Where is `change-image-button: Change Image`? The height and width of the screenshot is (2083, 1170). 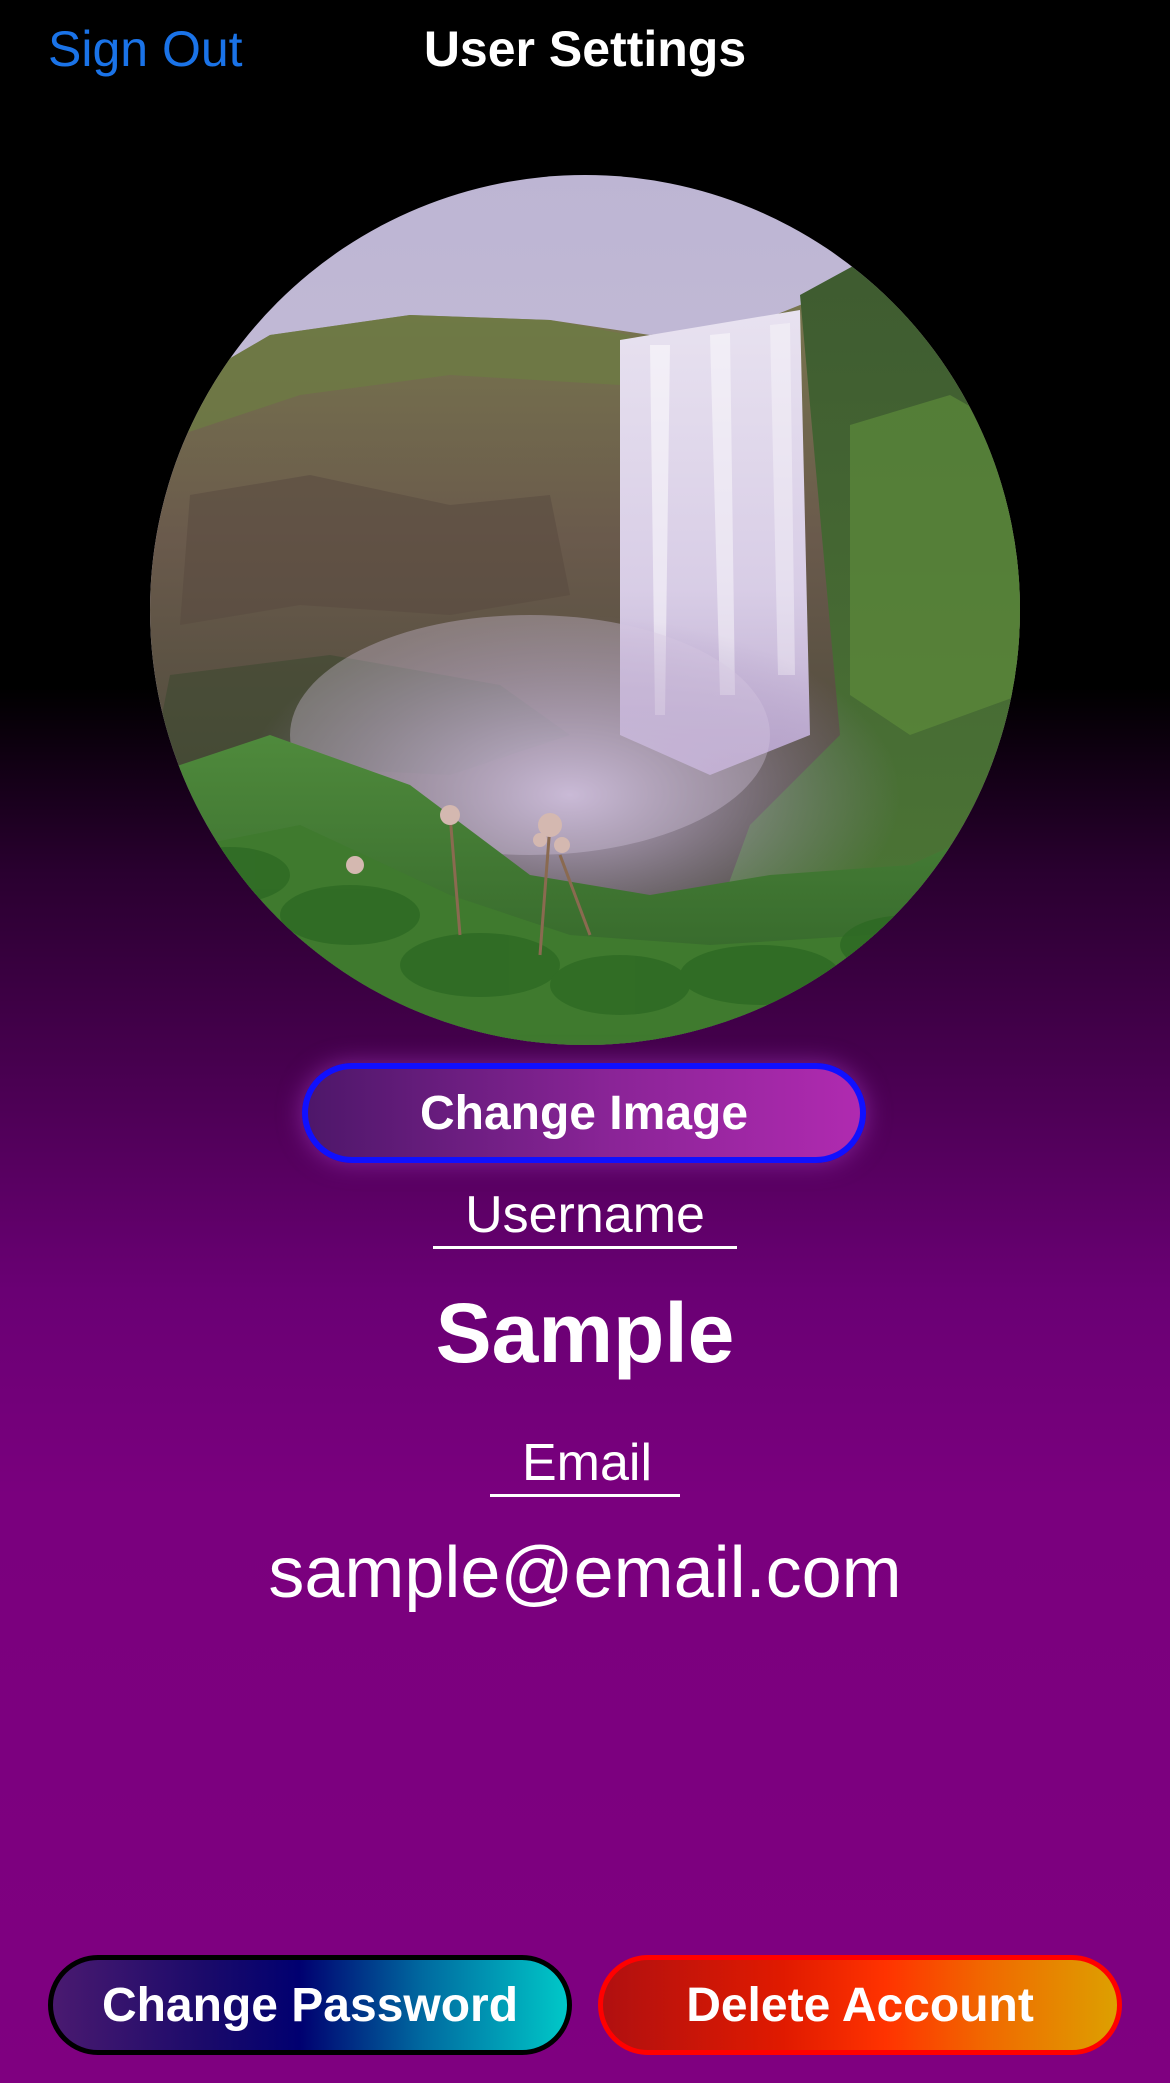
change-image-button: Change Image is located at coordinates (584, 1113).